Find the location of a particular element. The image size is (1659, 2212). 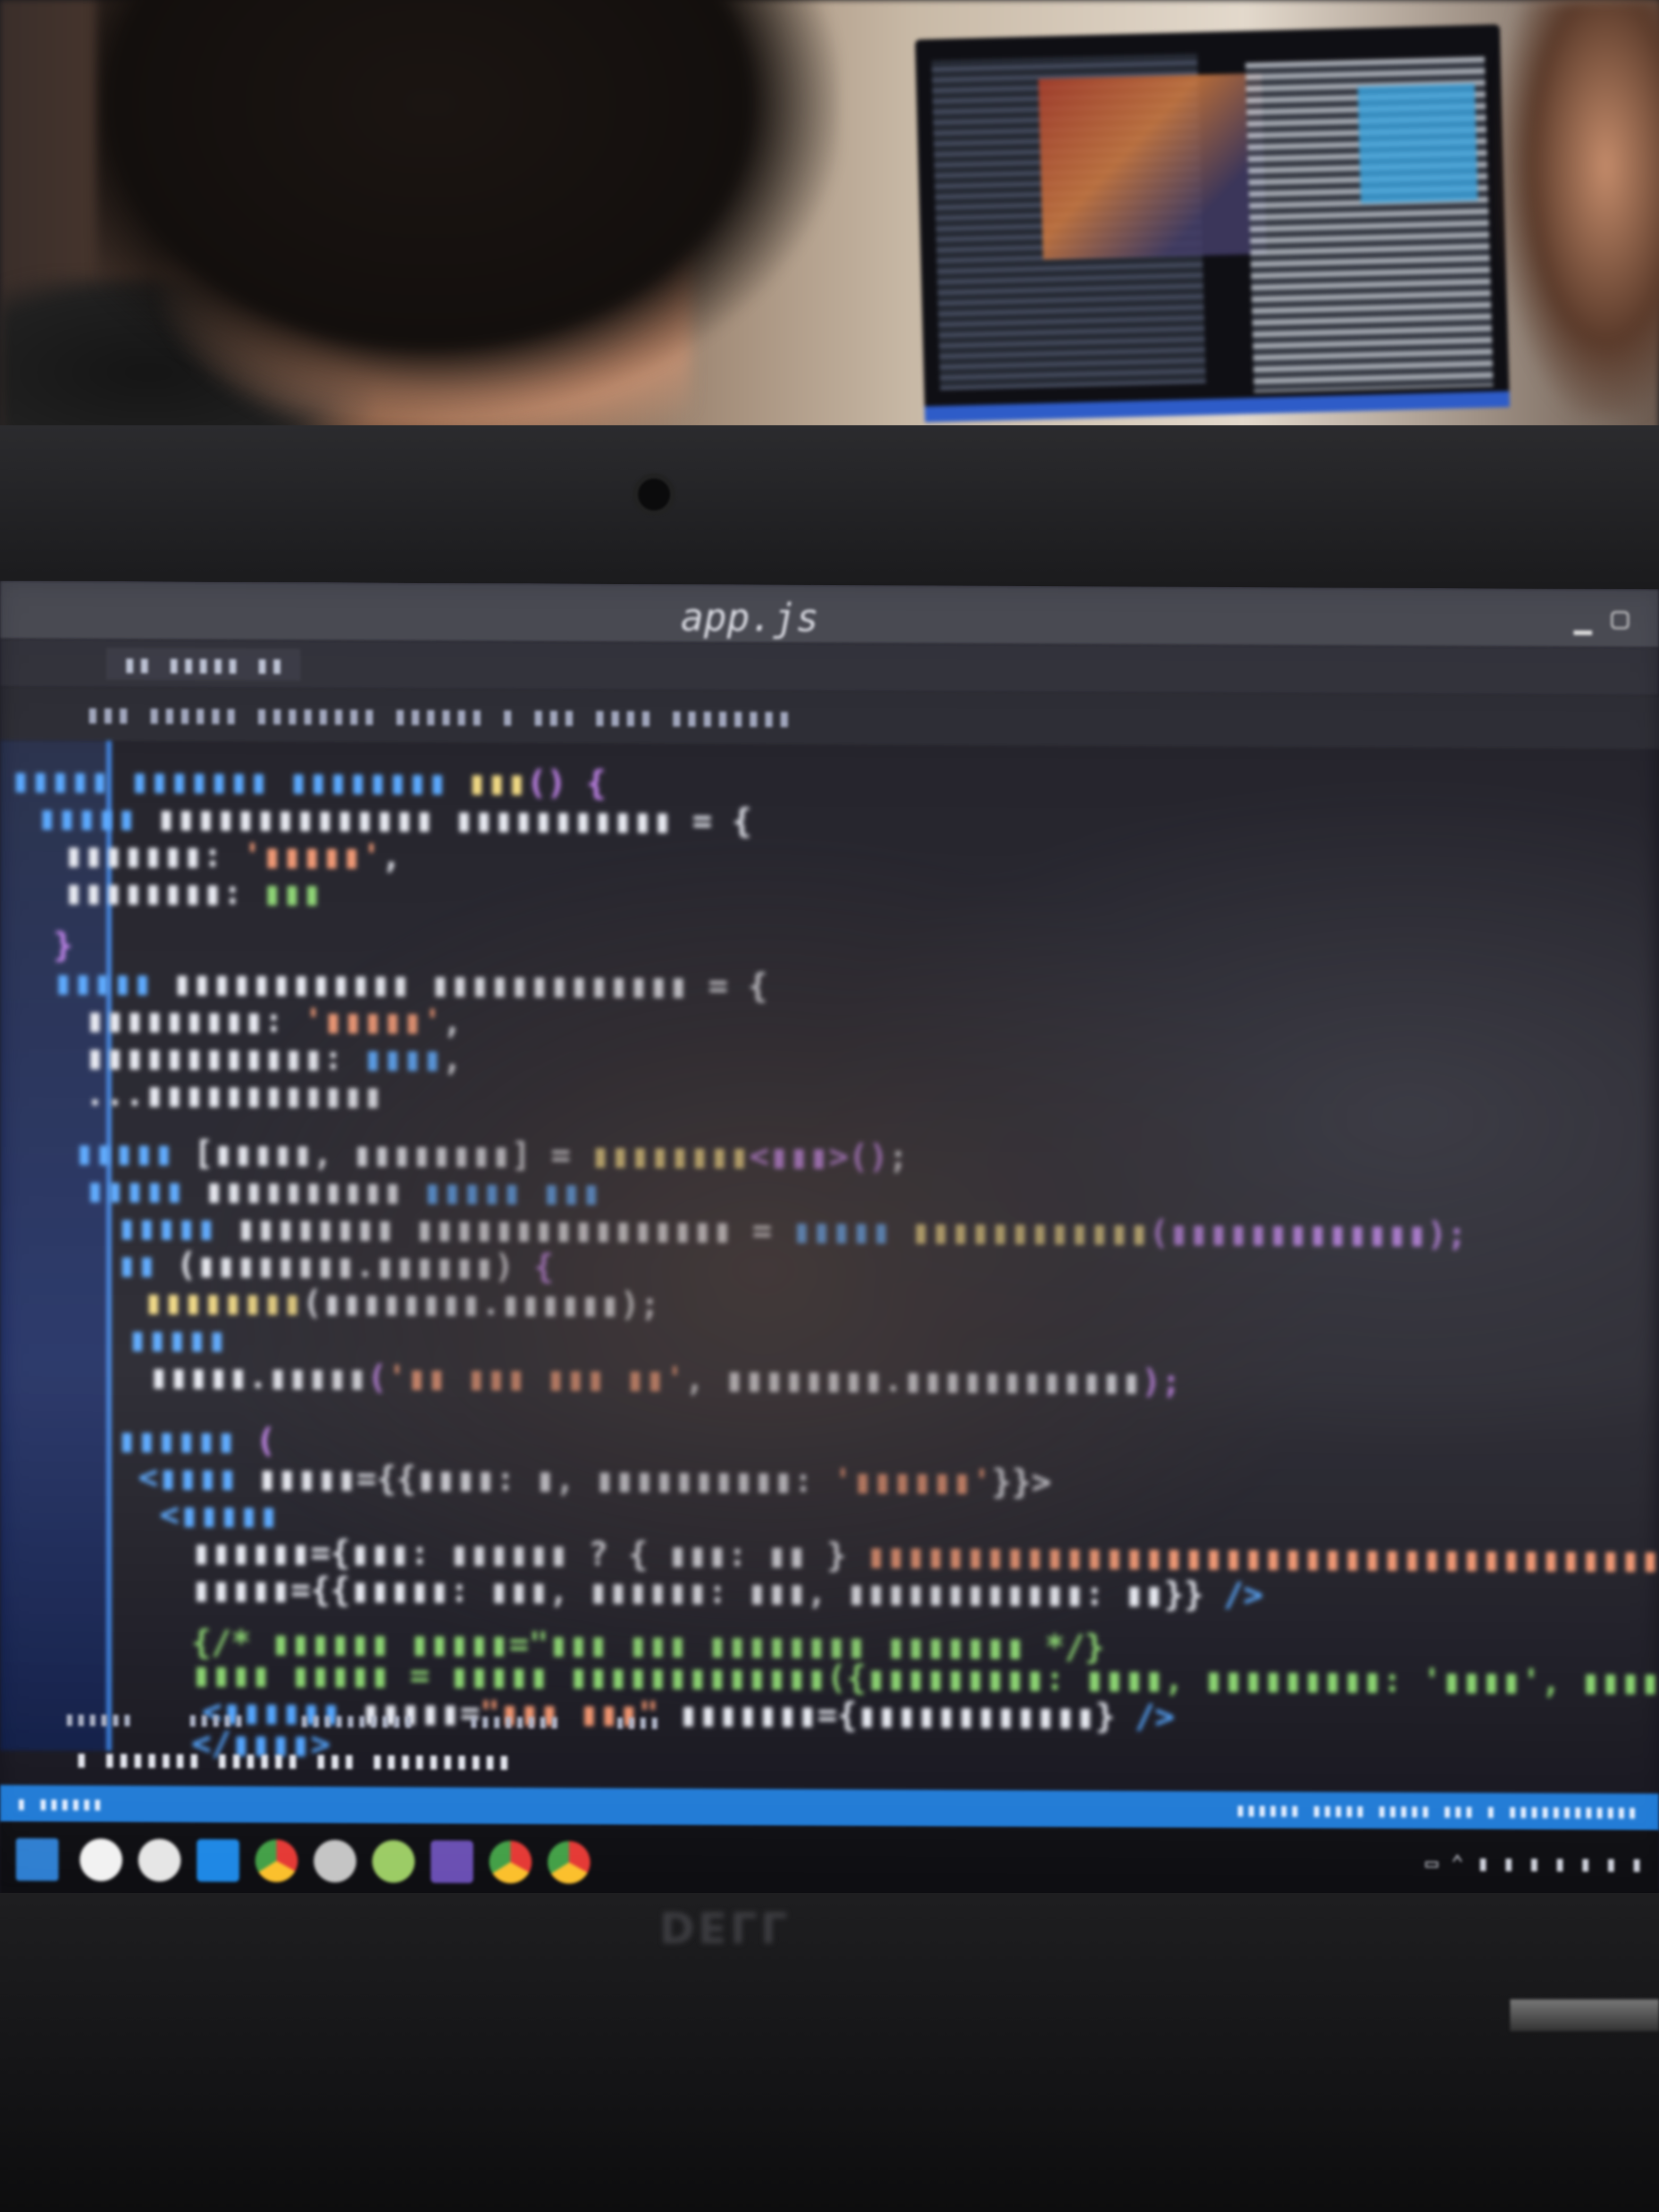

laptop-hinge is located at coordinates (1584, 2015).